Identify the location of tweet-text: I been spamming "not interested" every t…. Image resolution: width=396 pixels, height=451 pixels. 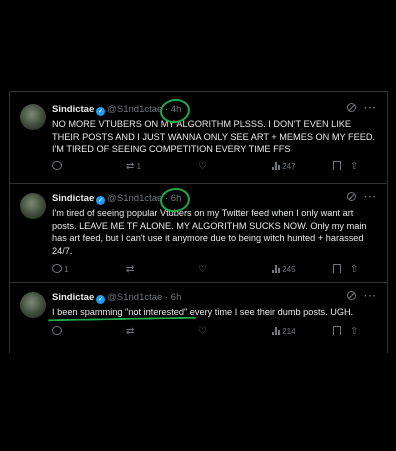
(203, 312).